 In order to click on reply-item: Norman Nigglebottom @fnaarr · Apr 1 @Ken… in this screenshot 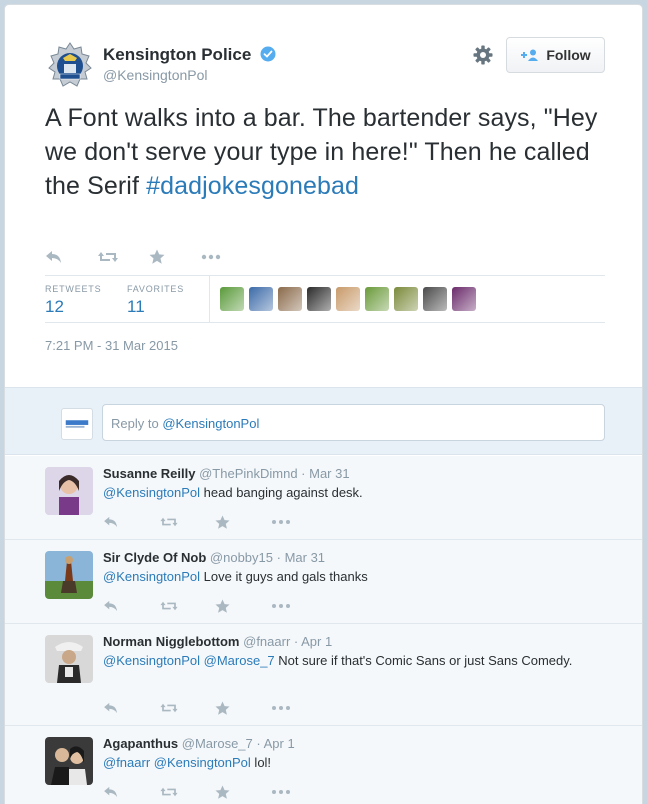, I will do `click(323, 675)`.